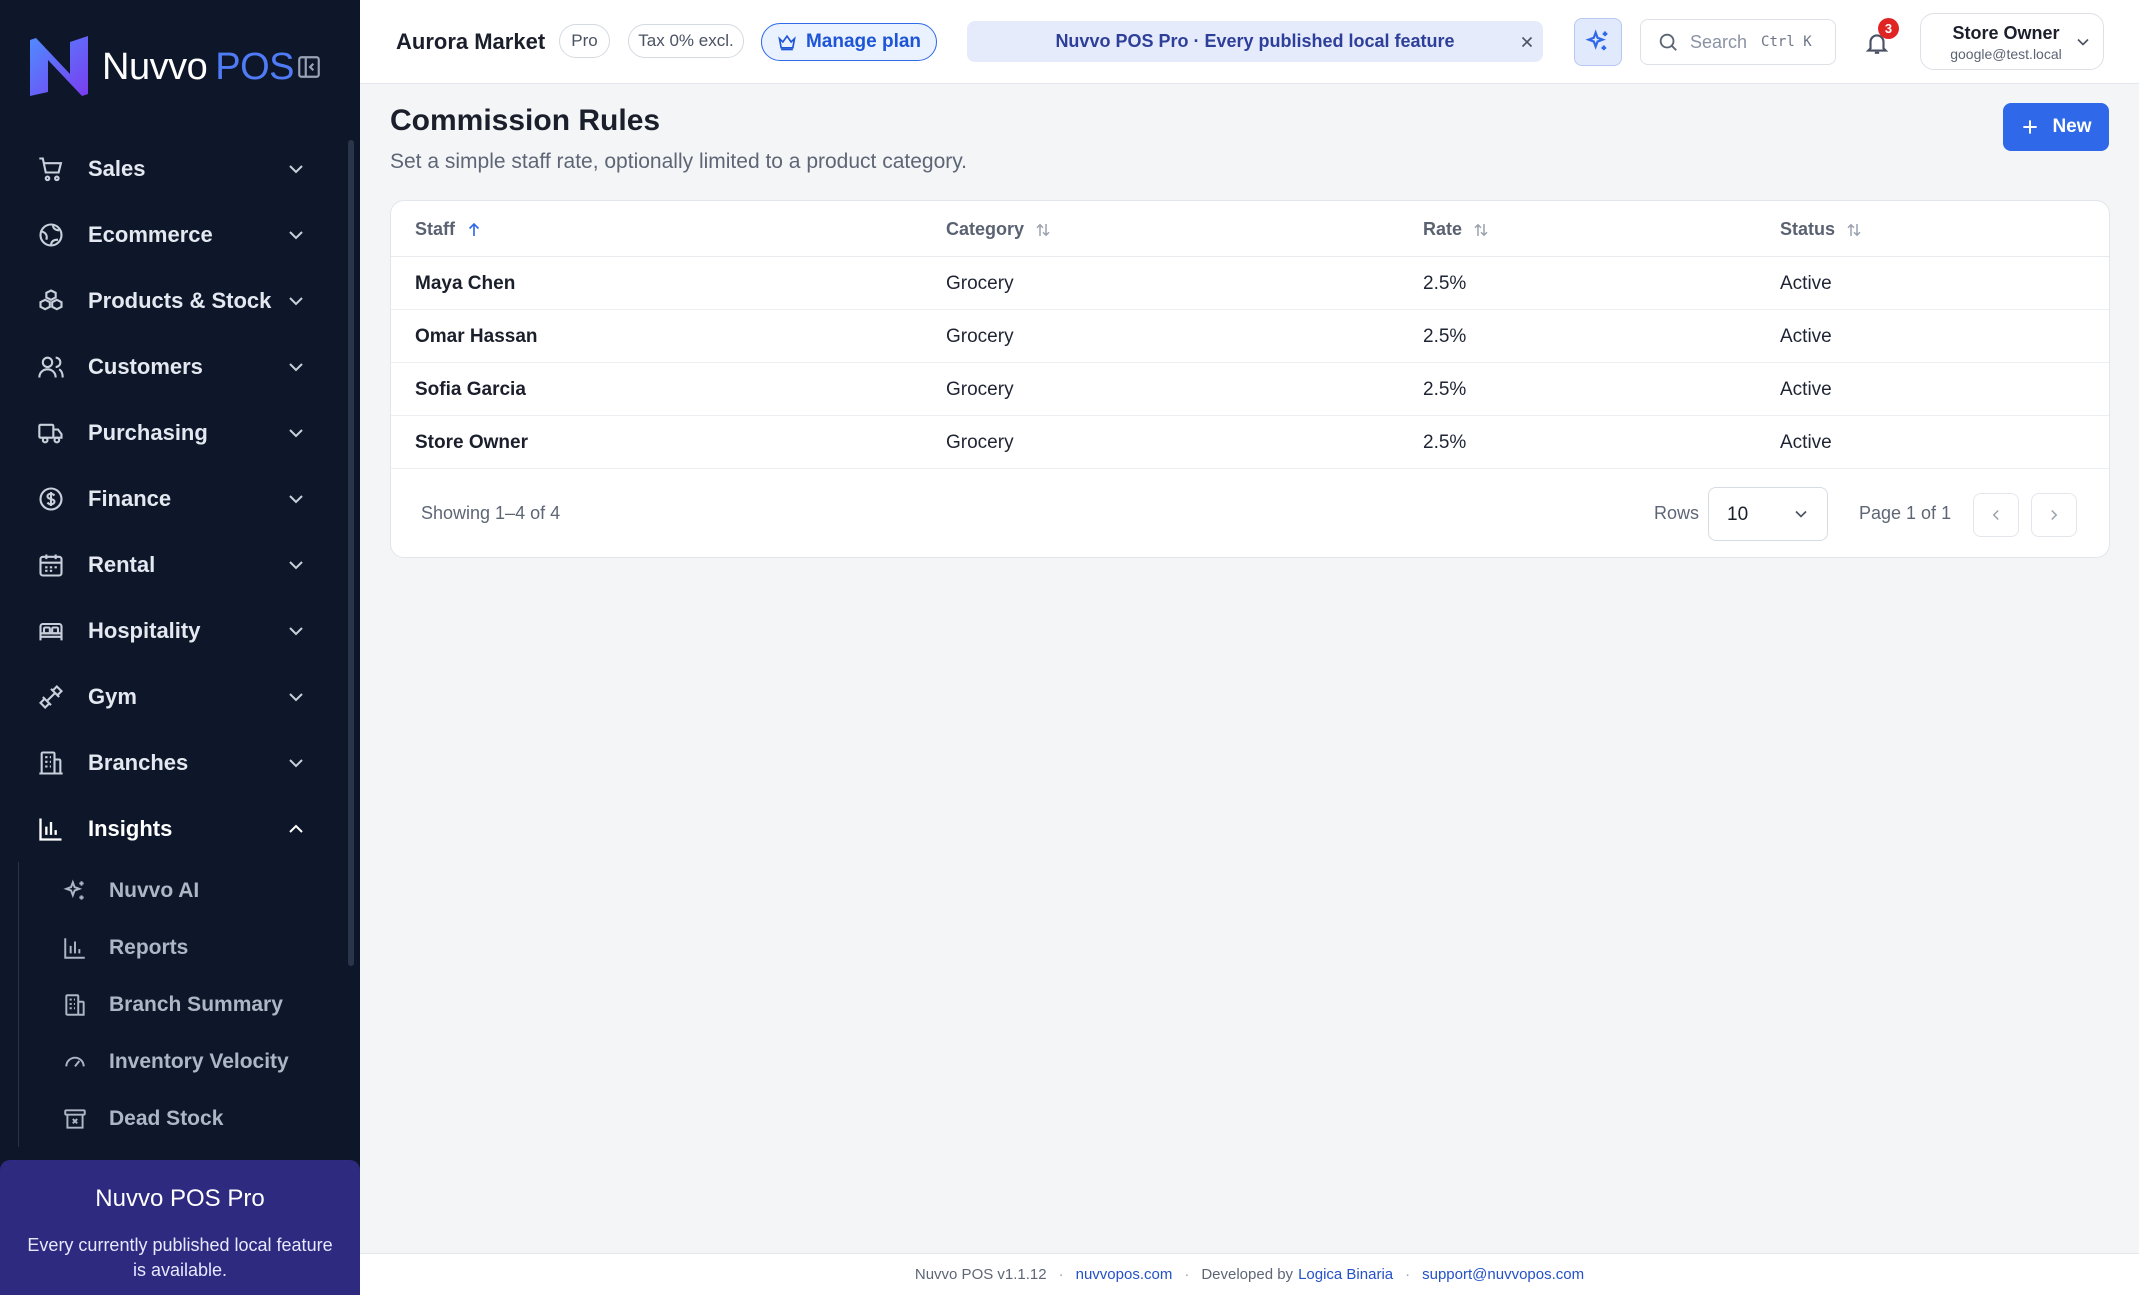 The width and height of the screenshot is (2139, 1295). I want to click on column-header-rate: Rate, so click(1456, 229).